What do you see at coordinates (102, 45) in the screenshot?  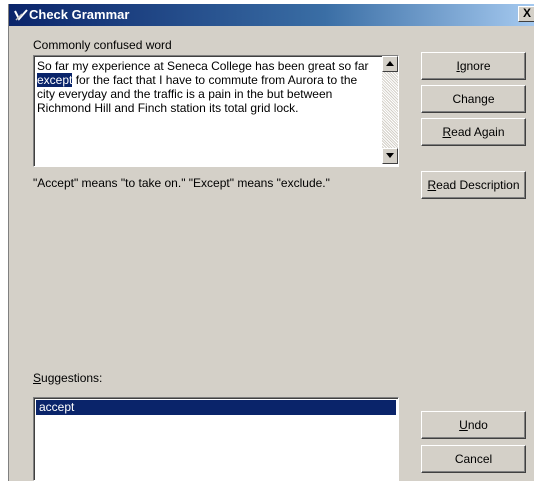 I see `confused-word-label: Commonly confused word` at bounding box center [102, 45].